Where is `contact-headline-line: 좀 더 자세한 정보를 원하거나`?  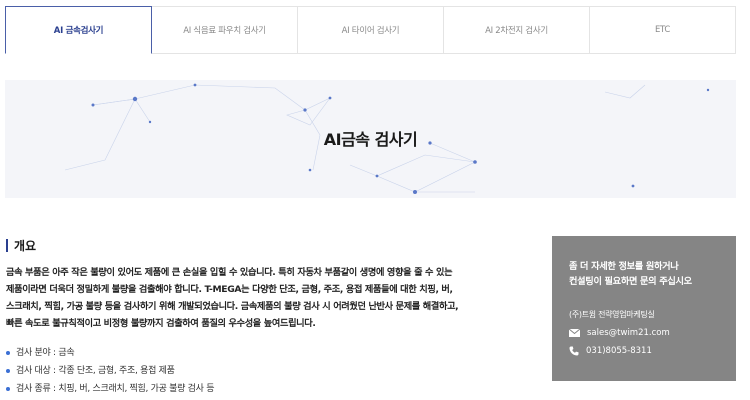 contact-headline-line: 좀 더 자세한 정보를 원하거나 is located at coordinates (624, 266).